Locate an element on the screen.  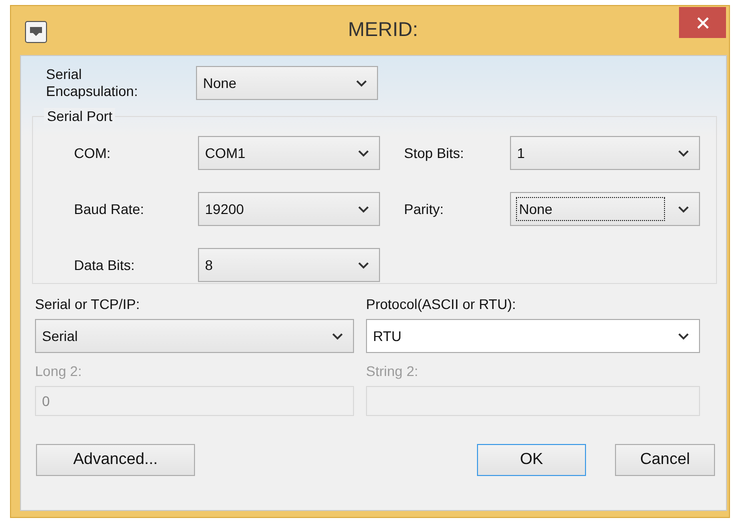
field-label: Stop Bits: is located at coordinates (434, 153).